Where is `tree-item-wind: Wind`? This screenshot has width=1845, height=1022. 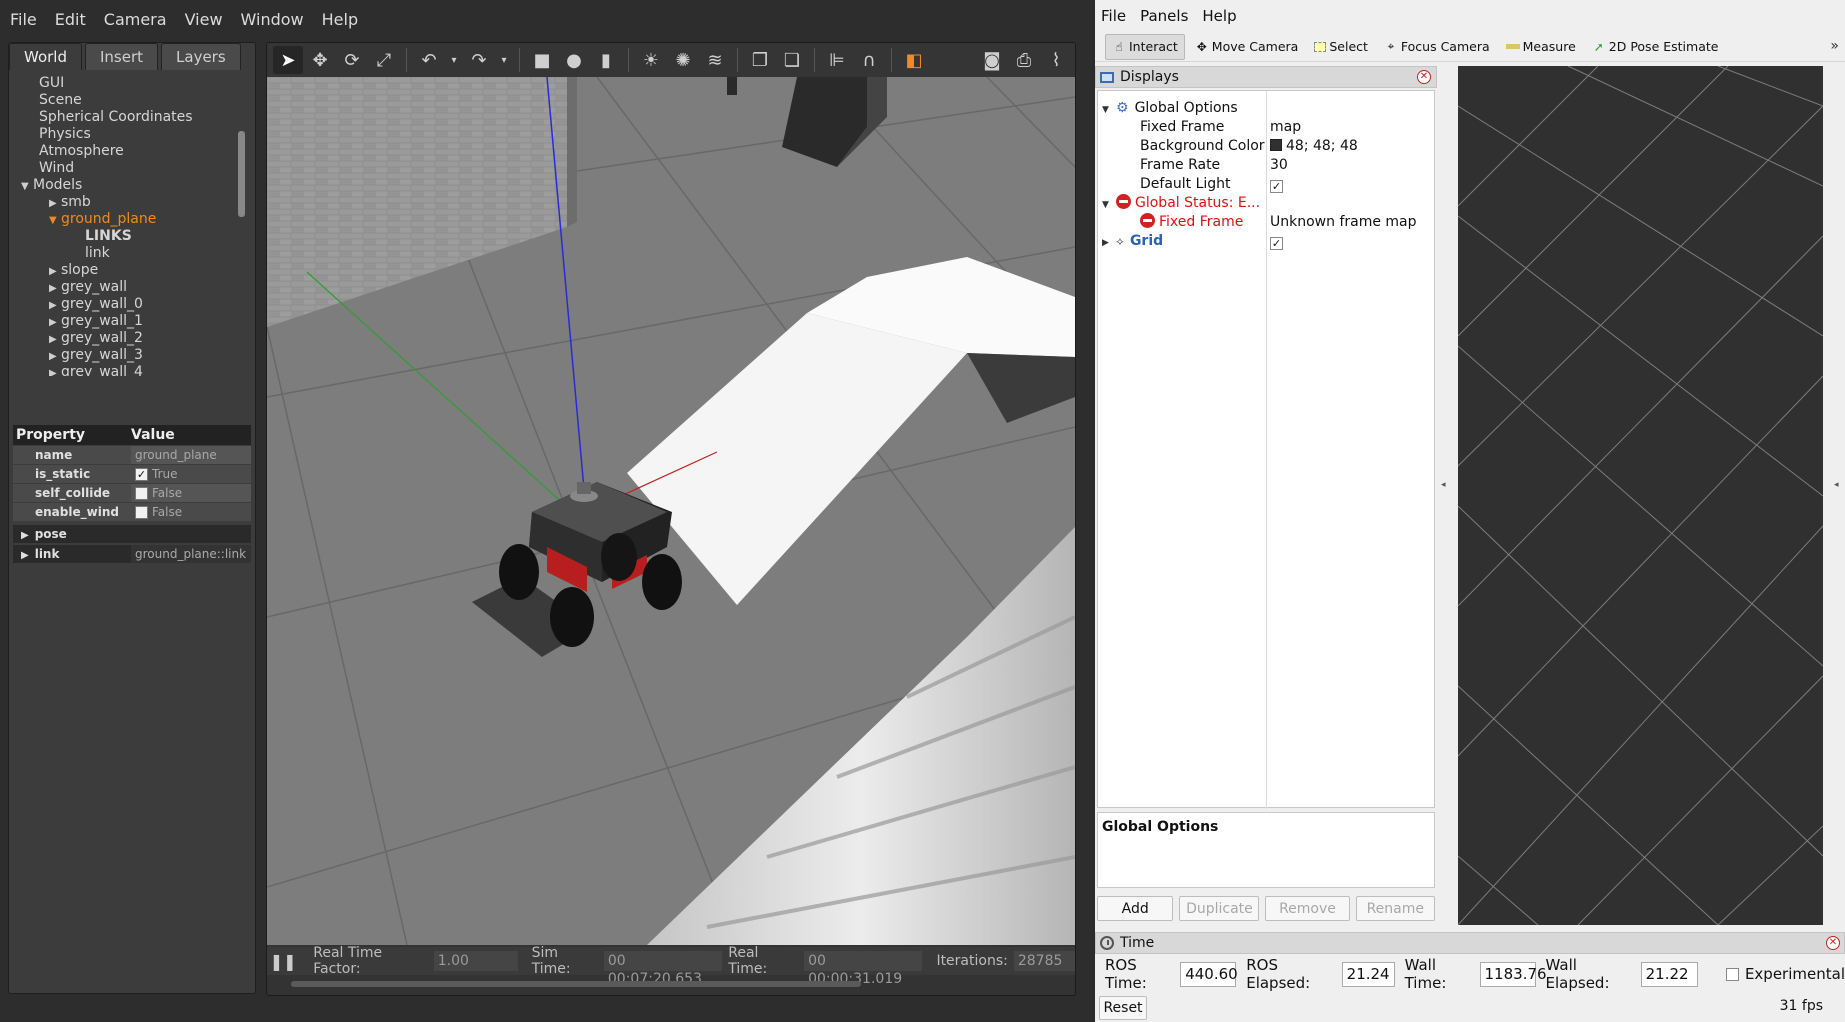
tree-item-wind: Wind is located at coordinates (56, 168).